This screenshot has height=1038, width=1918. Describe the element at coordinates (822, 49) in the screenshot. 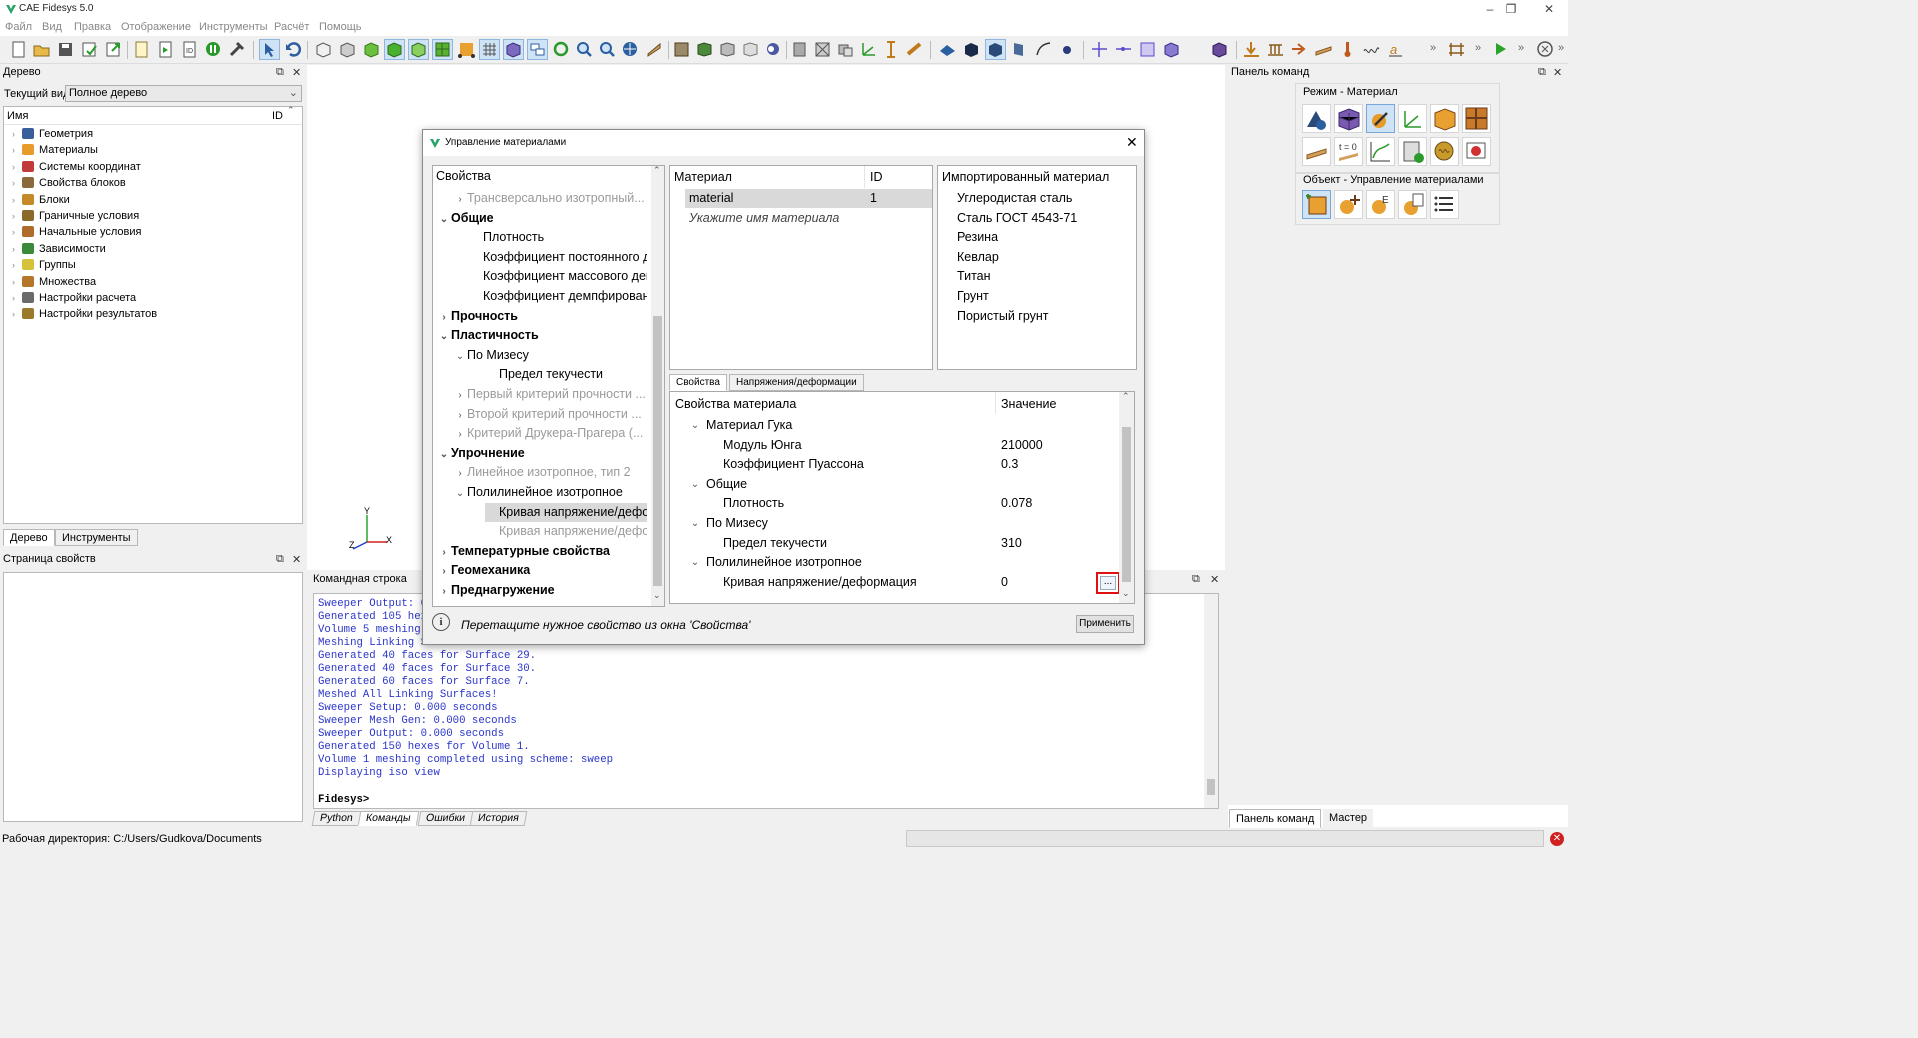

I see `section-icon` at that location.